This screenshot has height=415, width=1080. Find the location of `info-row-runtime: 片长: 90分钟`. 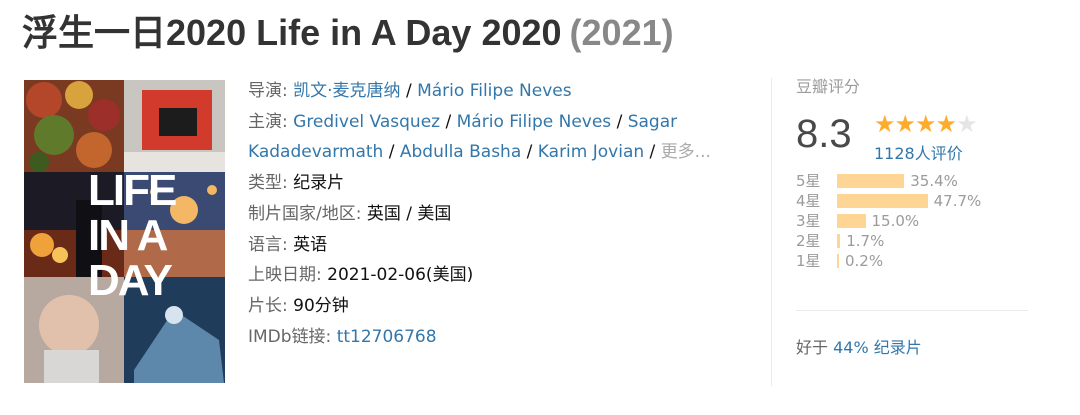

info-row-runtime: 片长: 90分钟 is located at coordinates (498, 306).